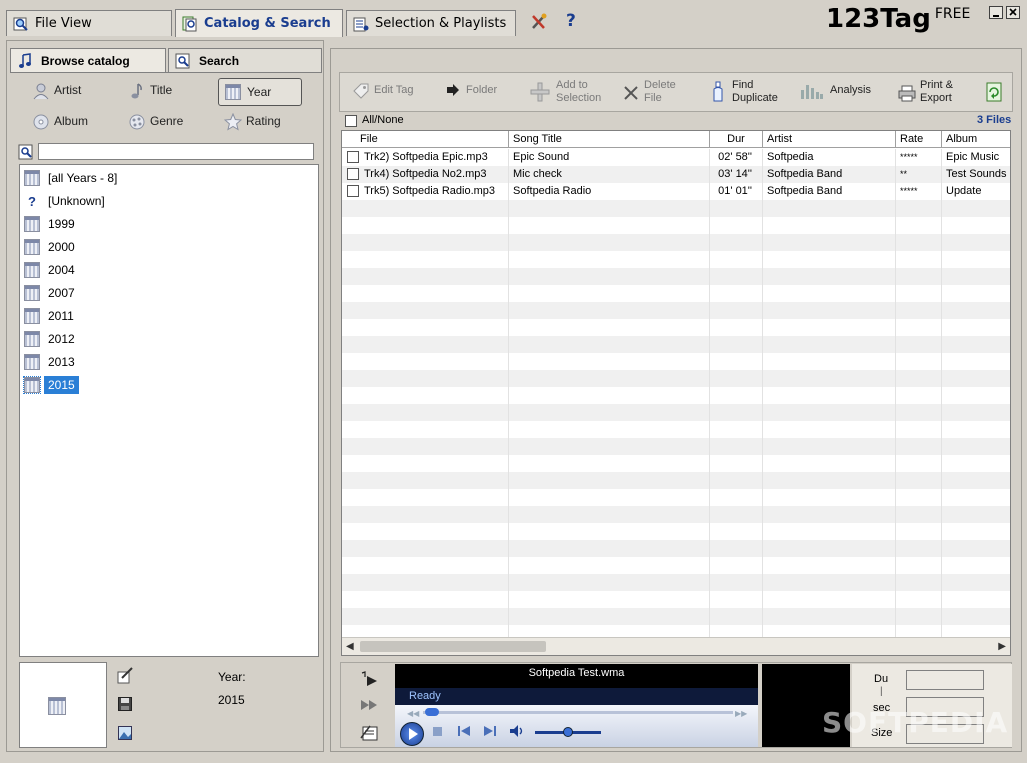 The height and width of the screenshot is (763, 1027). What do you see at coordinates (425, 139) in the screenshot?
I see `column-header-file: File` at bounding box center [425, 139].